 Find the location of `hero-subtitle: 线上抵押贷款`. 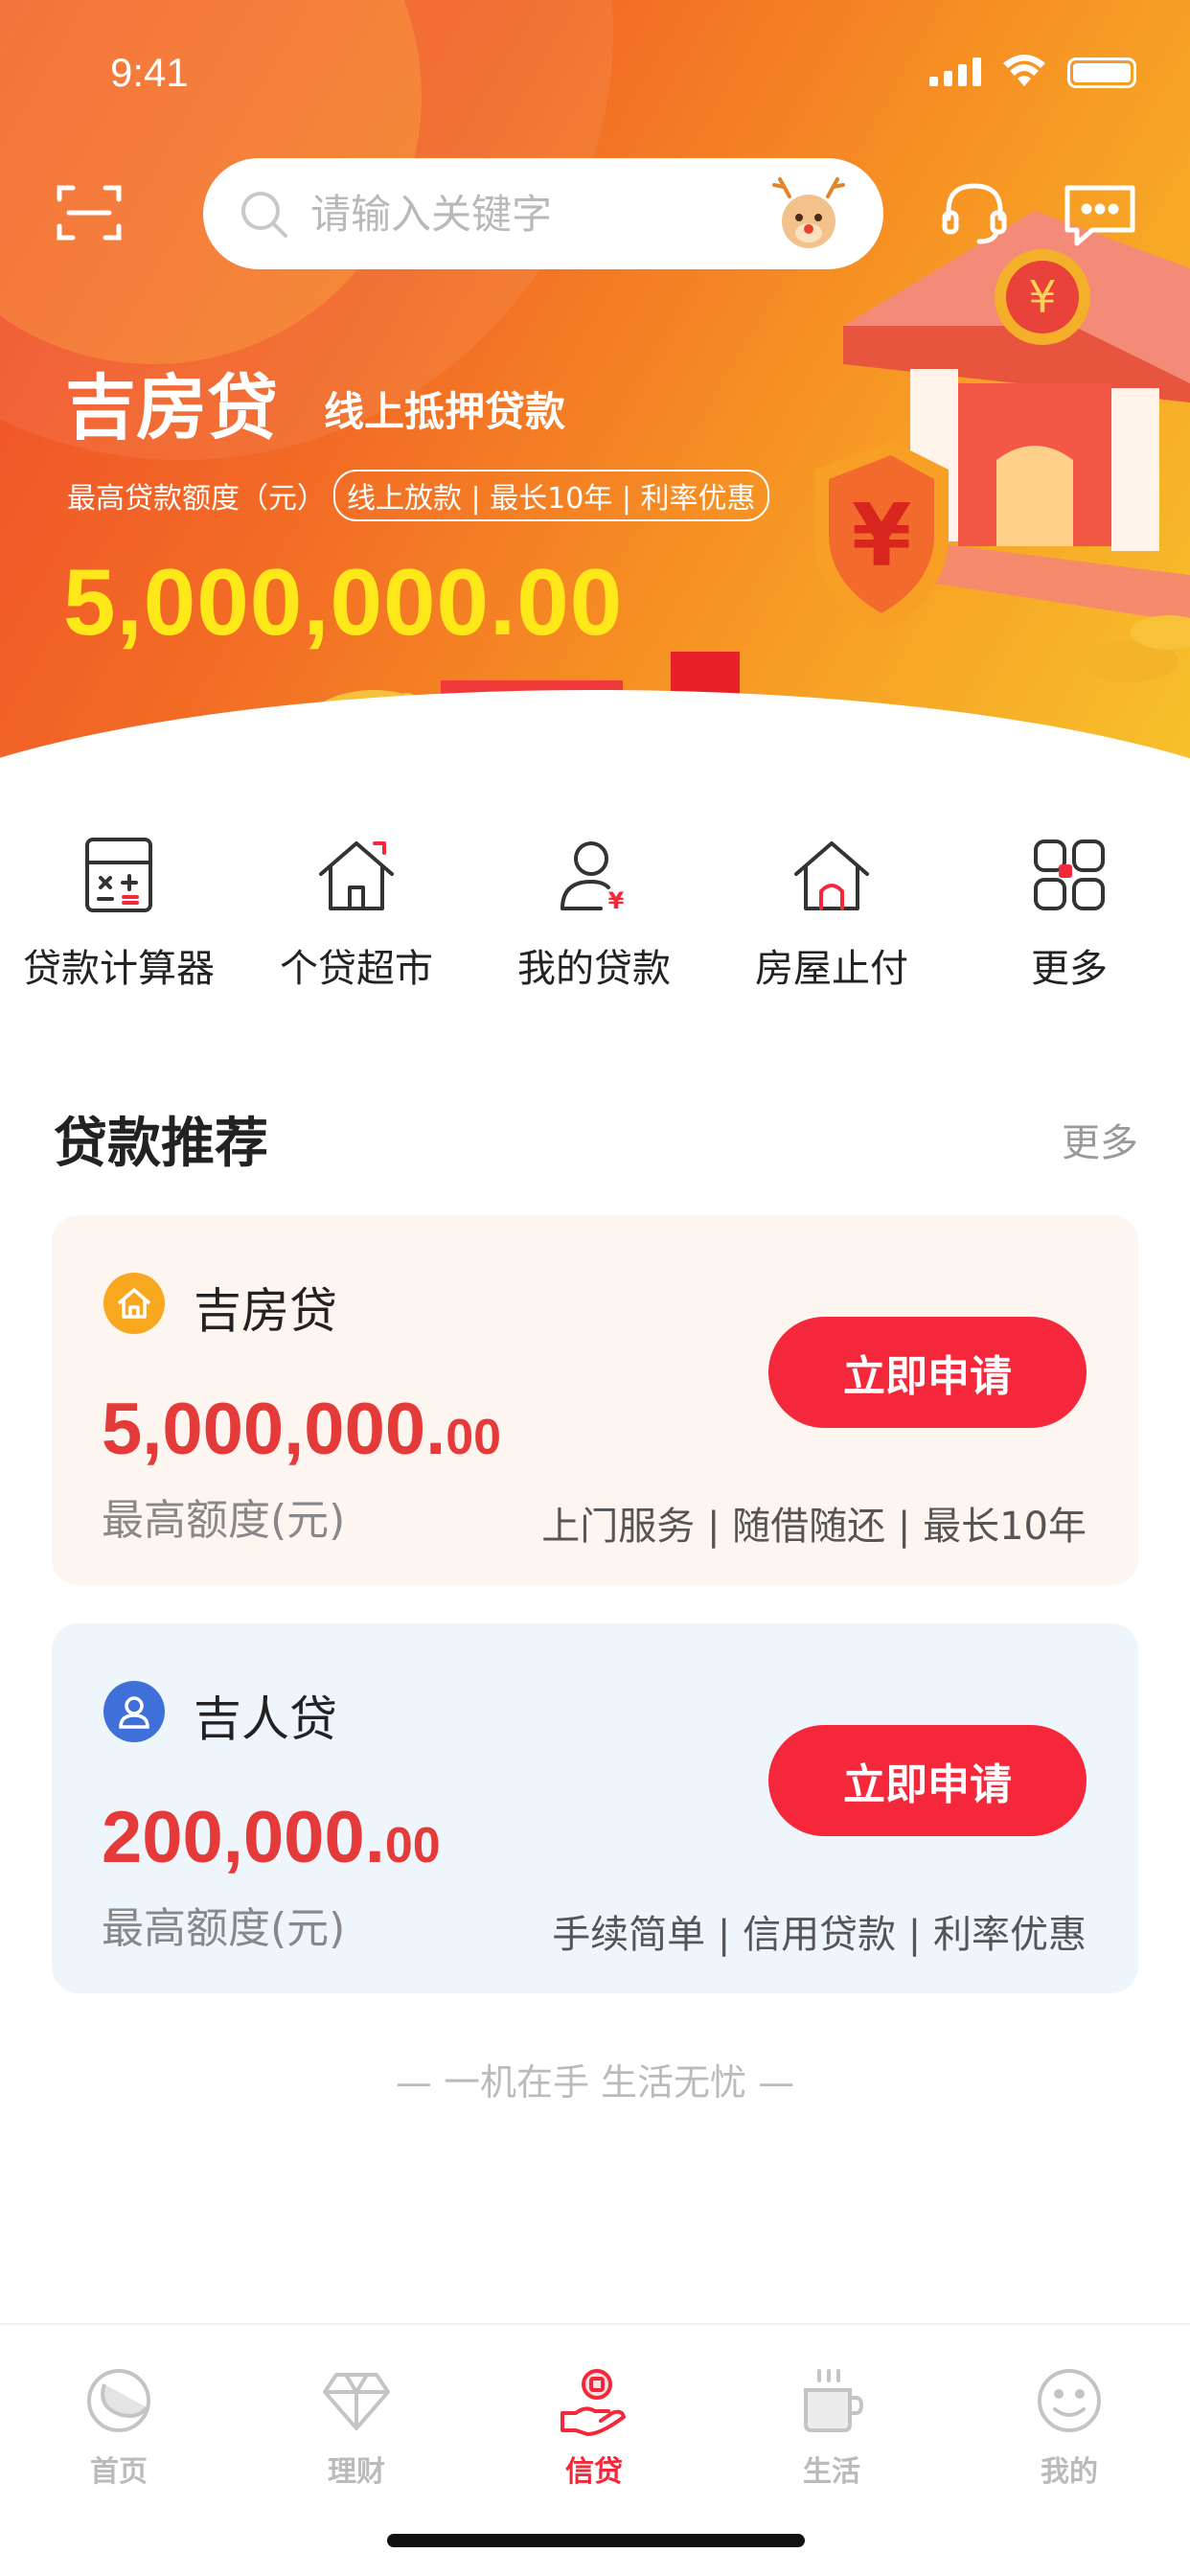

hero-subtitle: 线上抵押贷款 is located at coordinates (445, 411).